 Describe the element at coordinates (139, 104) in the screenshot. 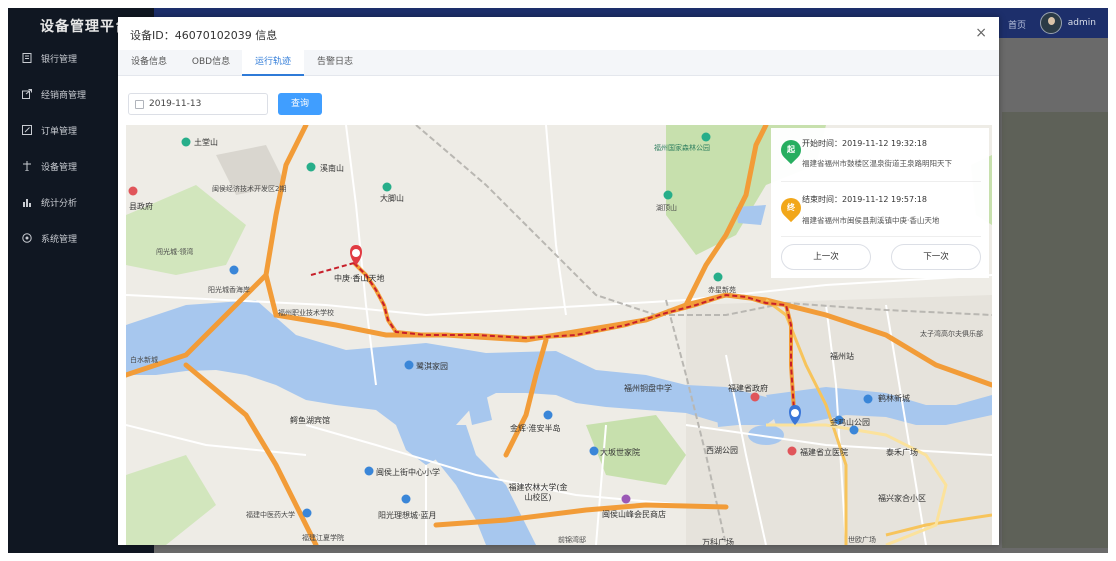

I see `calendar-icon` at that location.